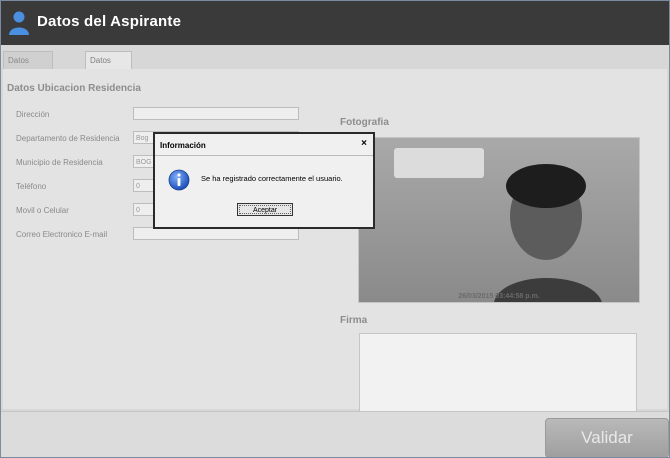 This screenshot has width=670, height=458. I want to click on person-silhouette, so click(548, 233).